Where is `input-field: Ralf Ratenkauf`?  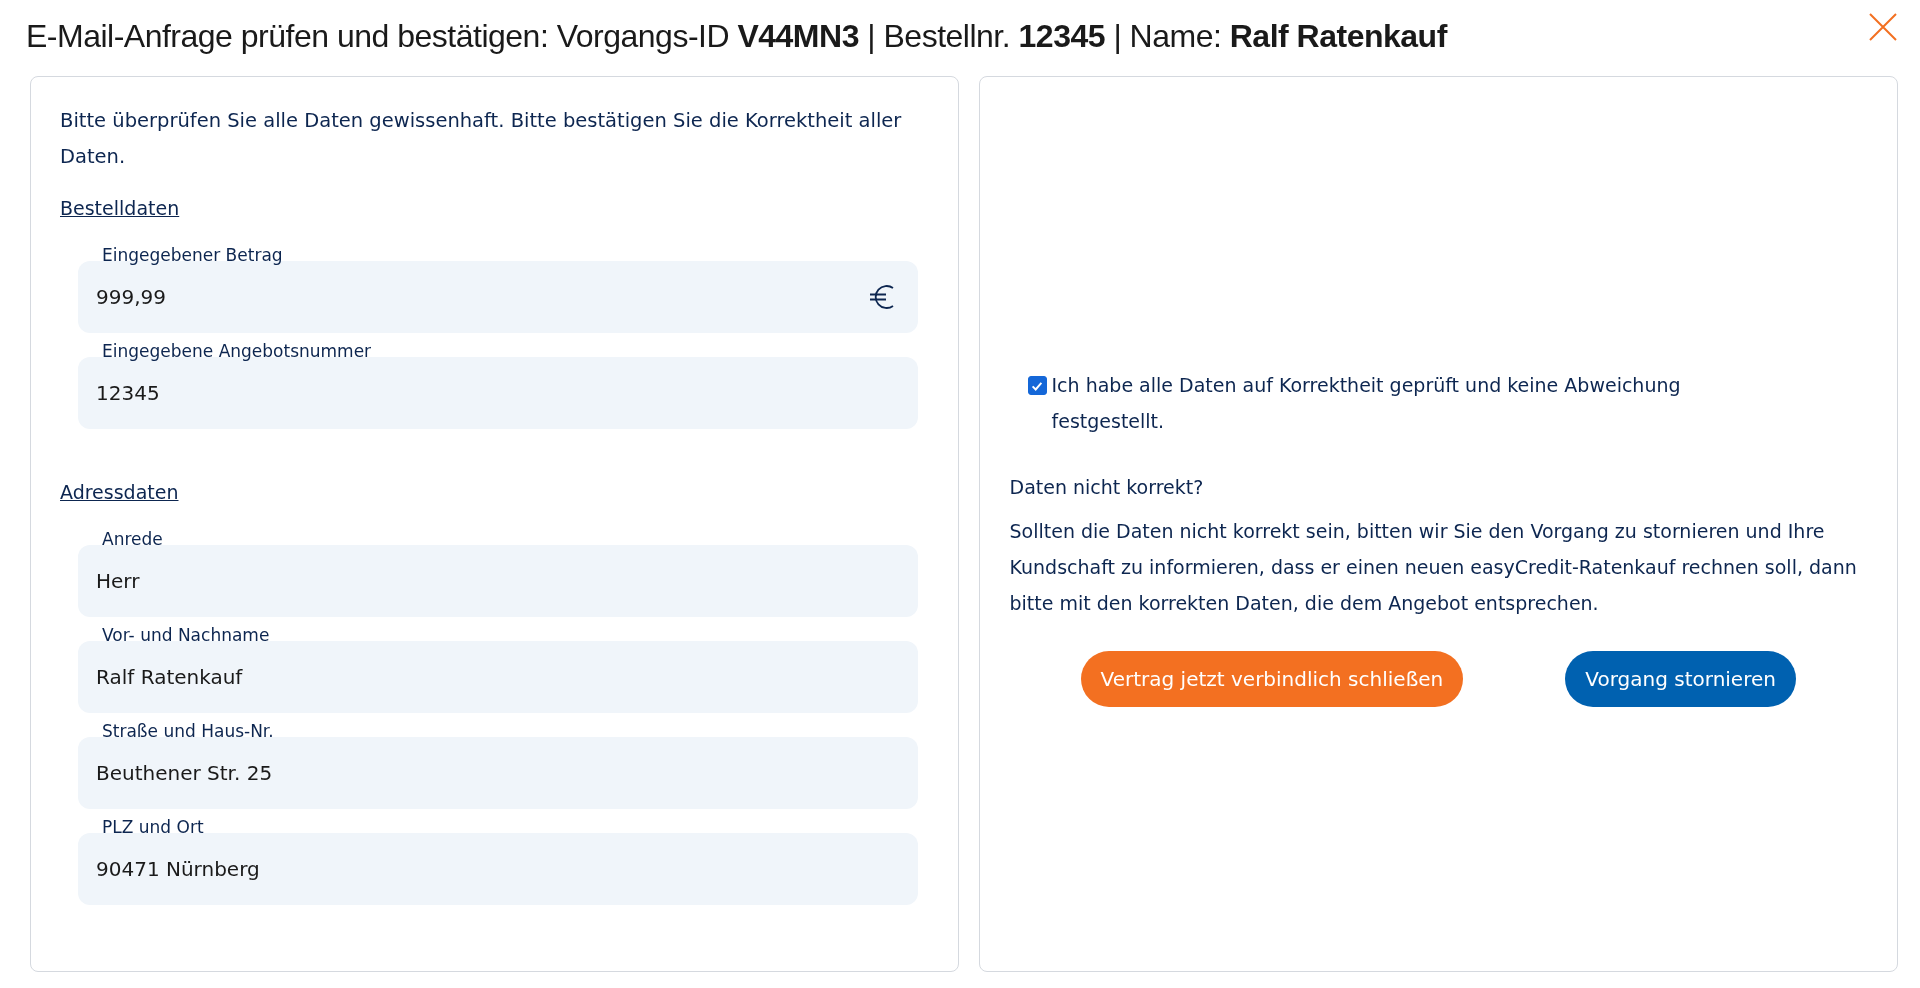
input-field: Ralf Ratenkauf is located at coordinates (498, 677).